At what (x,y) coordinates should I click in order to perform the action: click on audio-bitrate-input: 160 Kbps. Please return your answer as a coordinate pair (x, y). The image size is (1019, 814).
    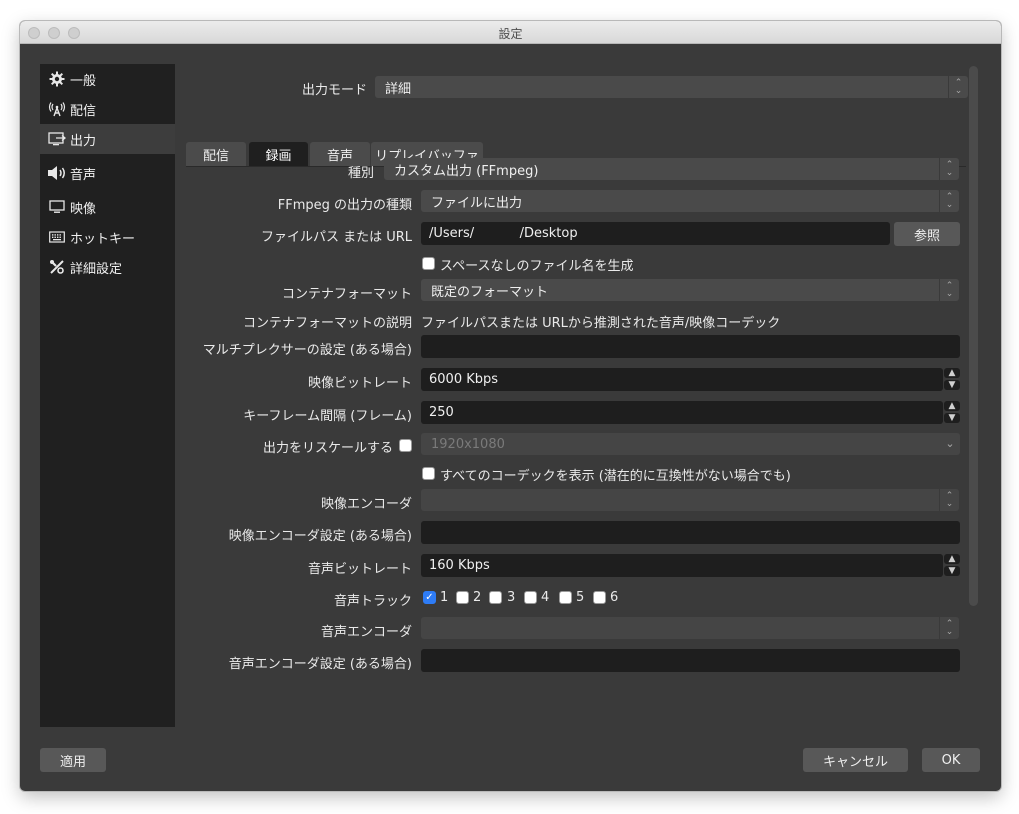
    Looking at the image, I should click on (682, 565).